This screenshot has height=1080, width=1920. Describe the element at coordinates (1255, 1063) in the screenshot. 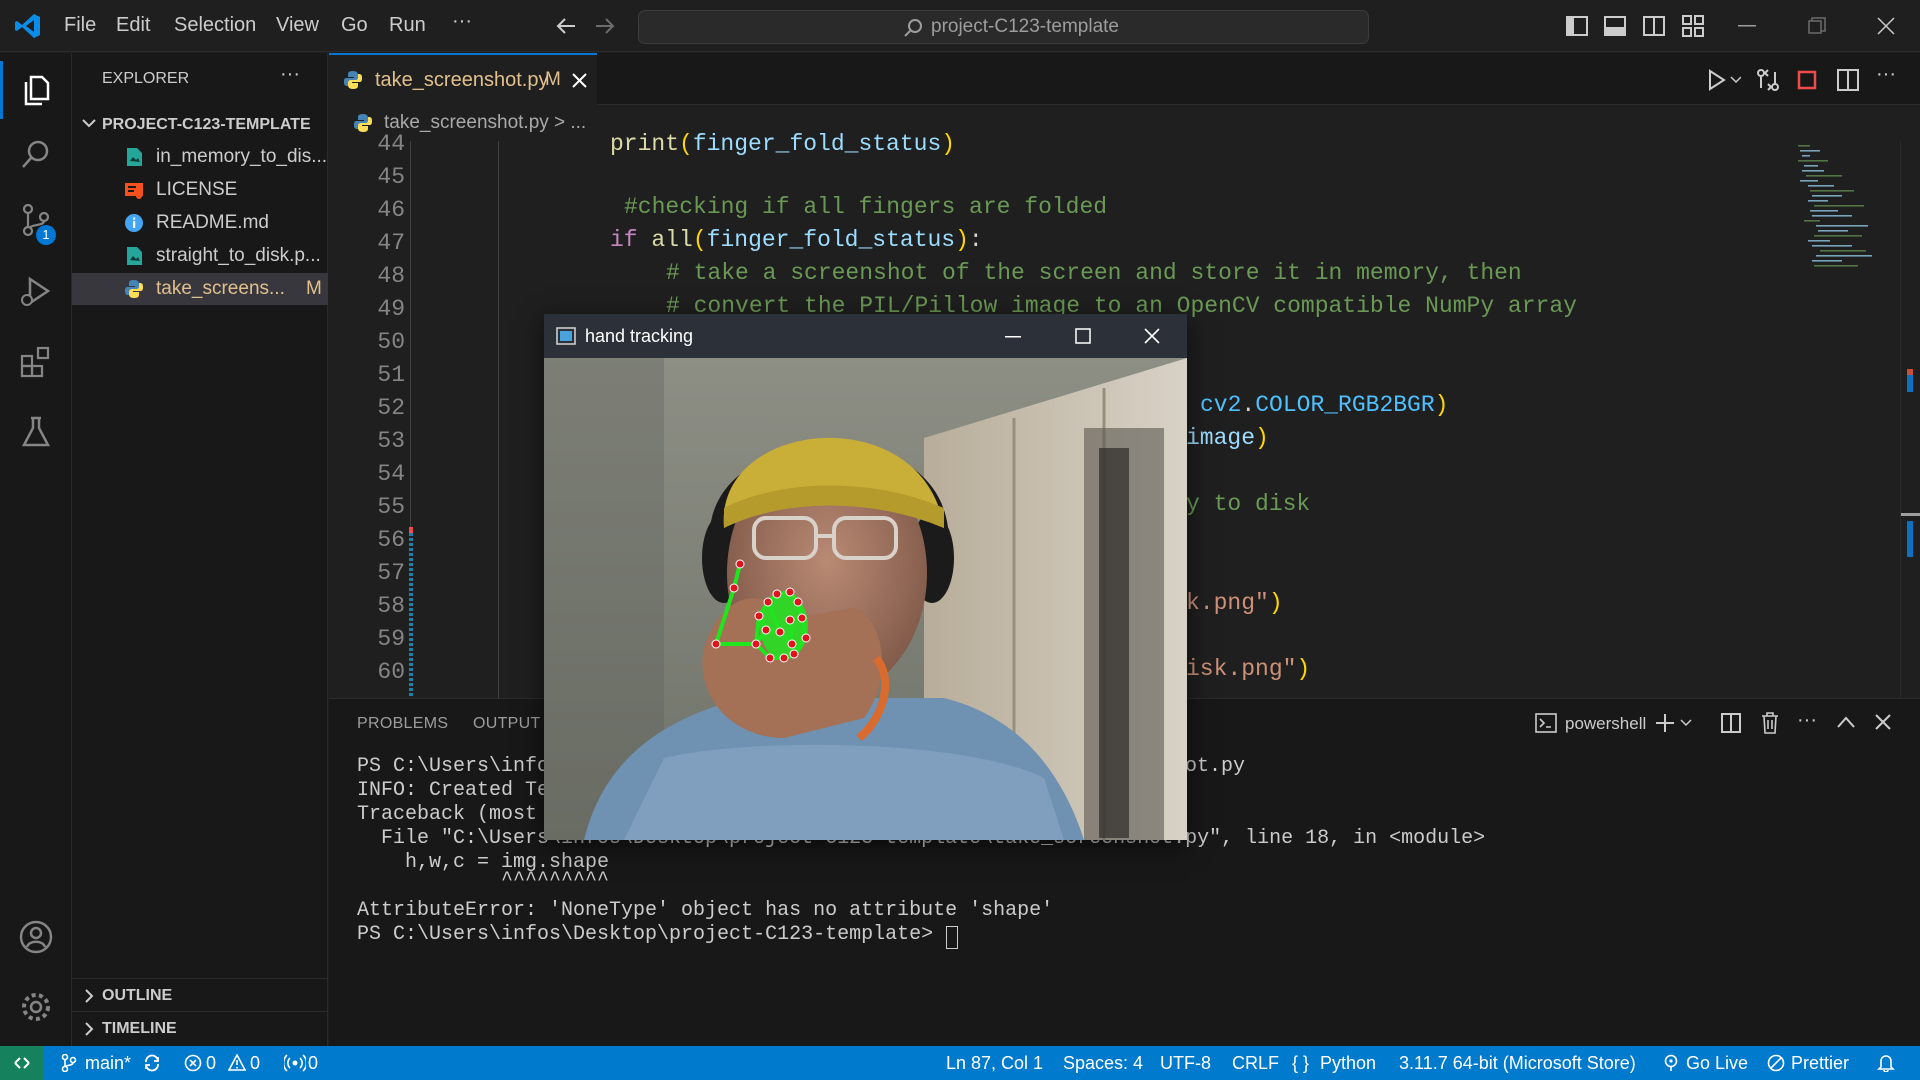

I see `line-ending: CRLF` at that location.